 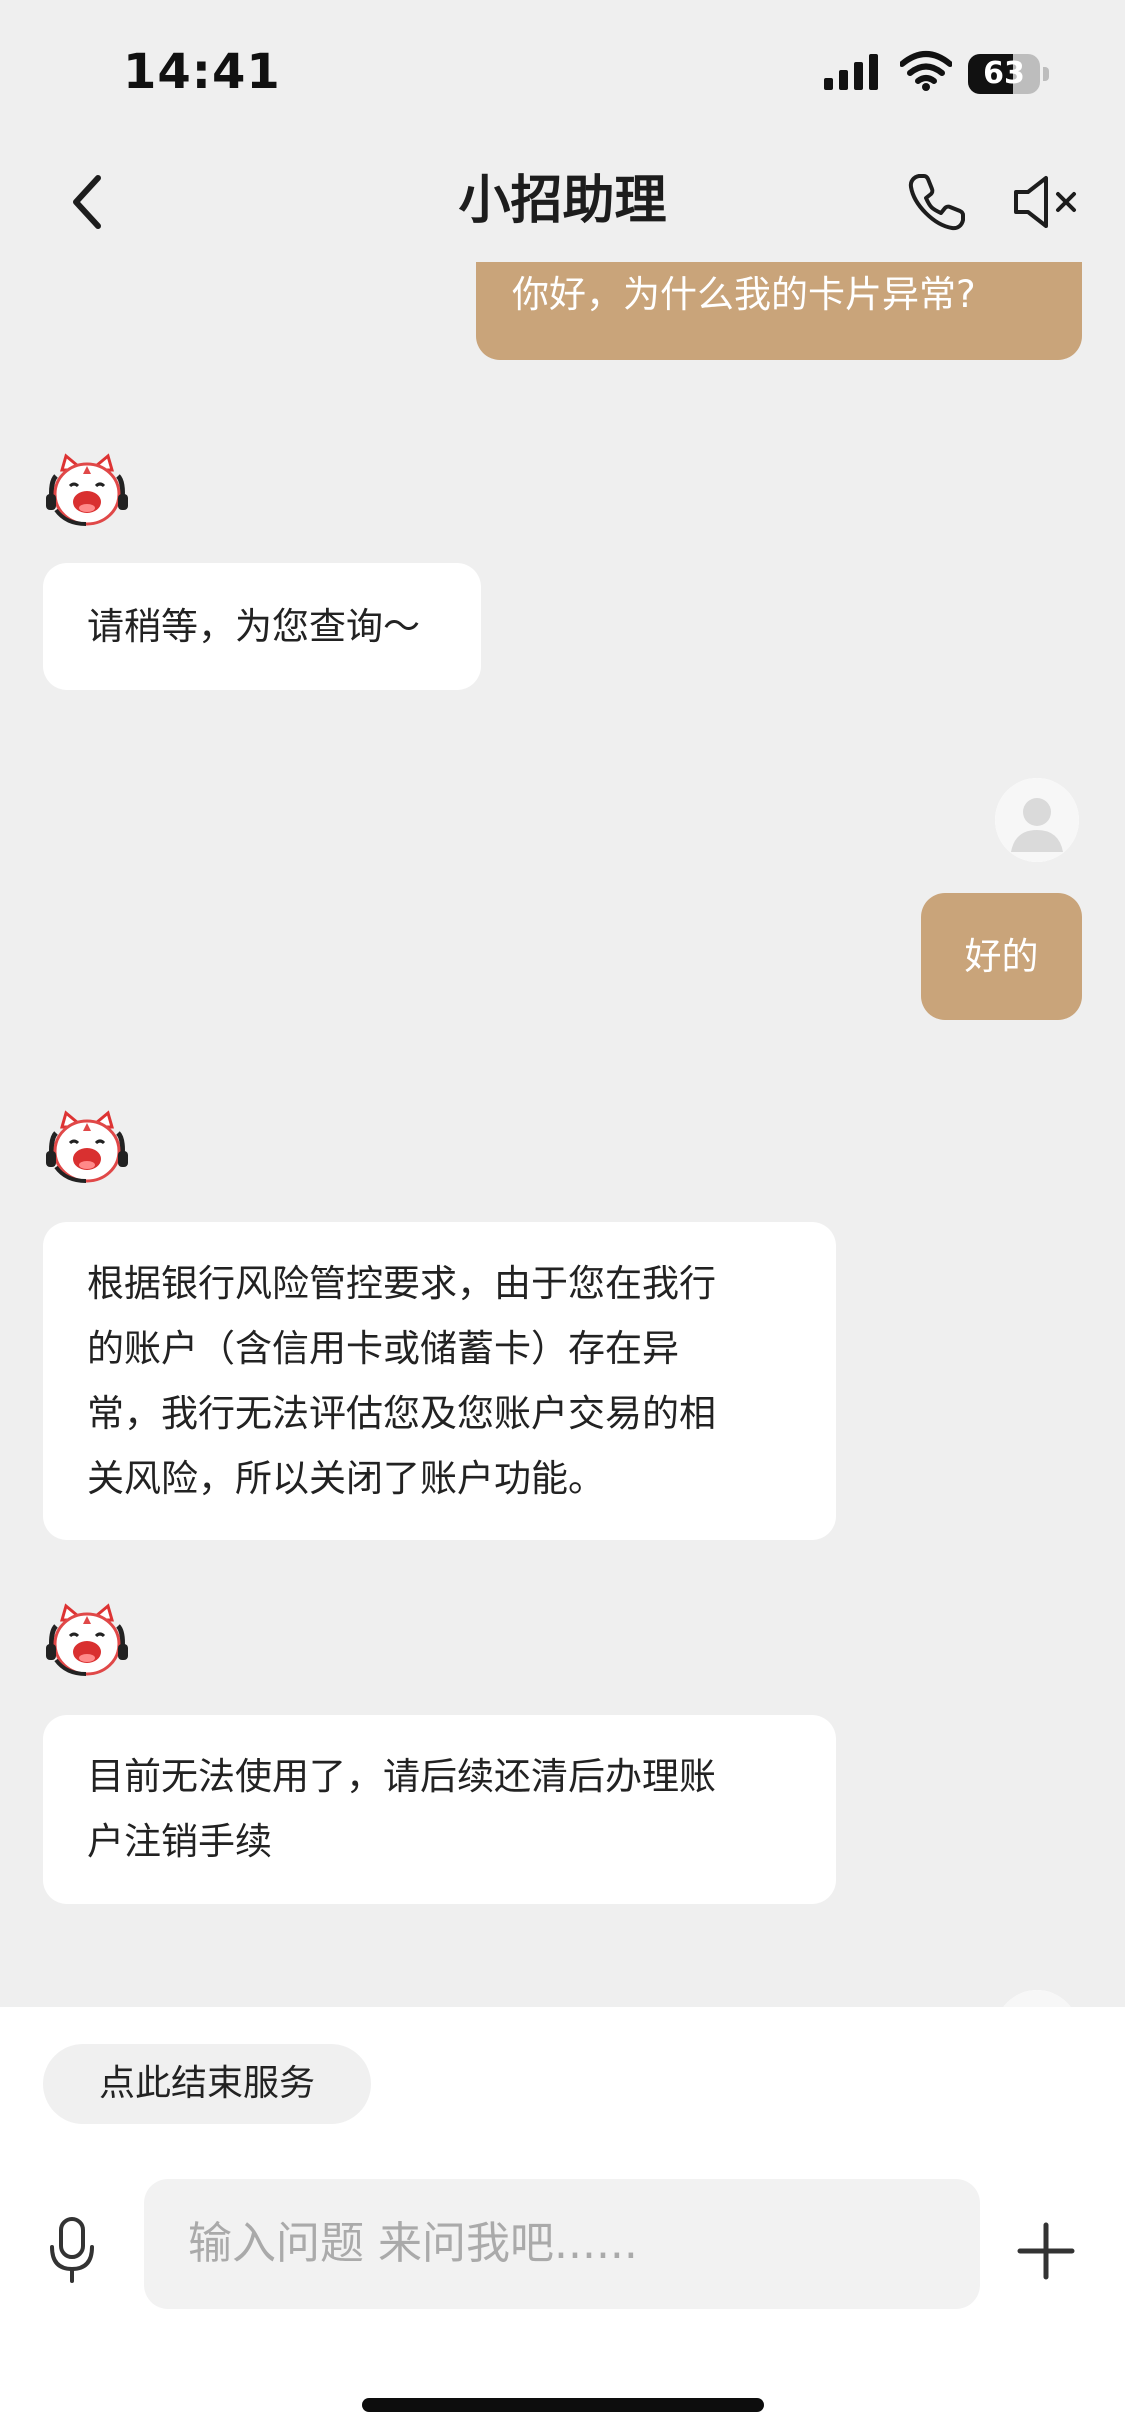 What do you see at coordinates (744, 294) in the screenshot?
I see `user-message-text: 你好，为什么我的卡片异常?` at bounding box center [744, 294].